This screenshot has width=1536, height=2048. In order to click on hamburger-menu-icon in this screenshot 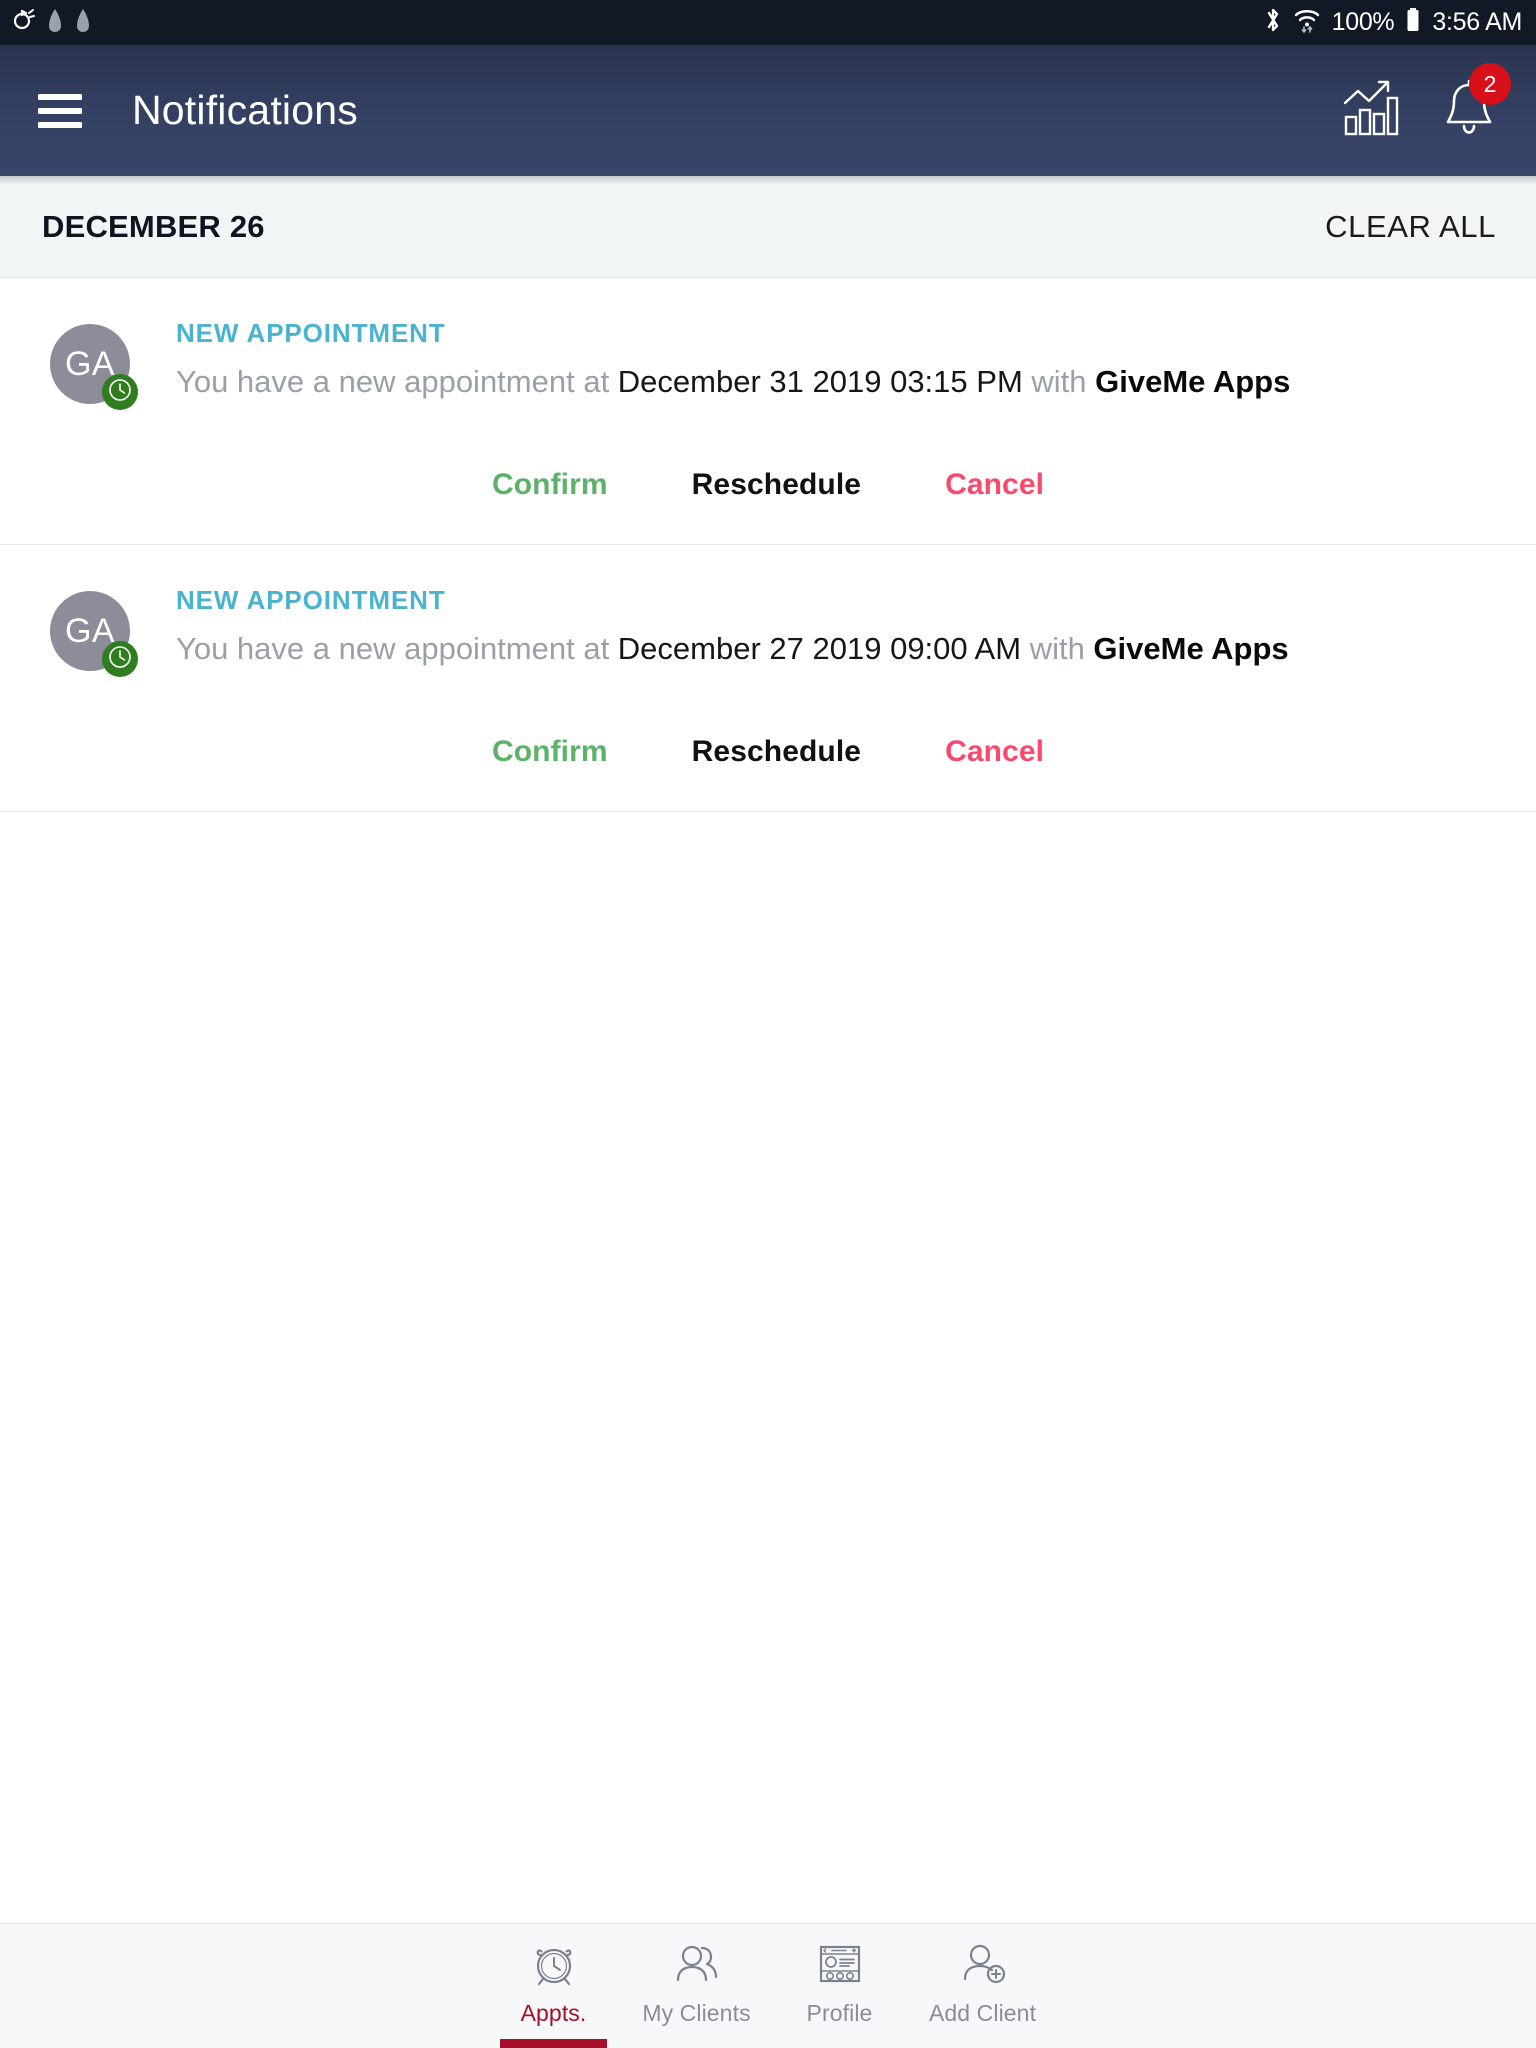, I will do `click(60, 110)`.